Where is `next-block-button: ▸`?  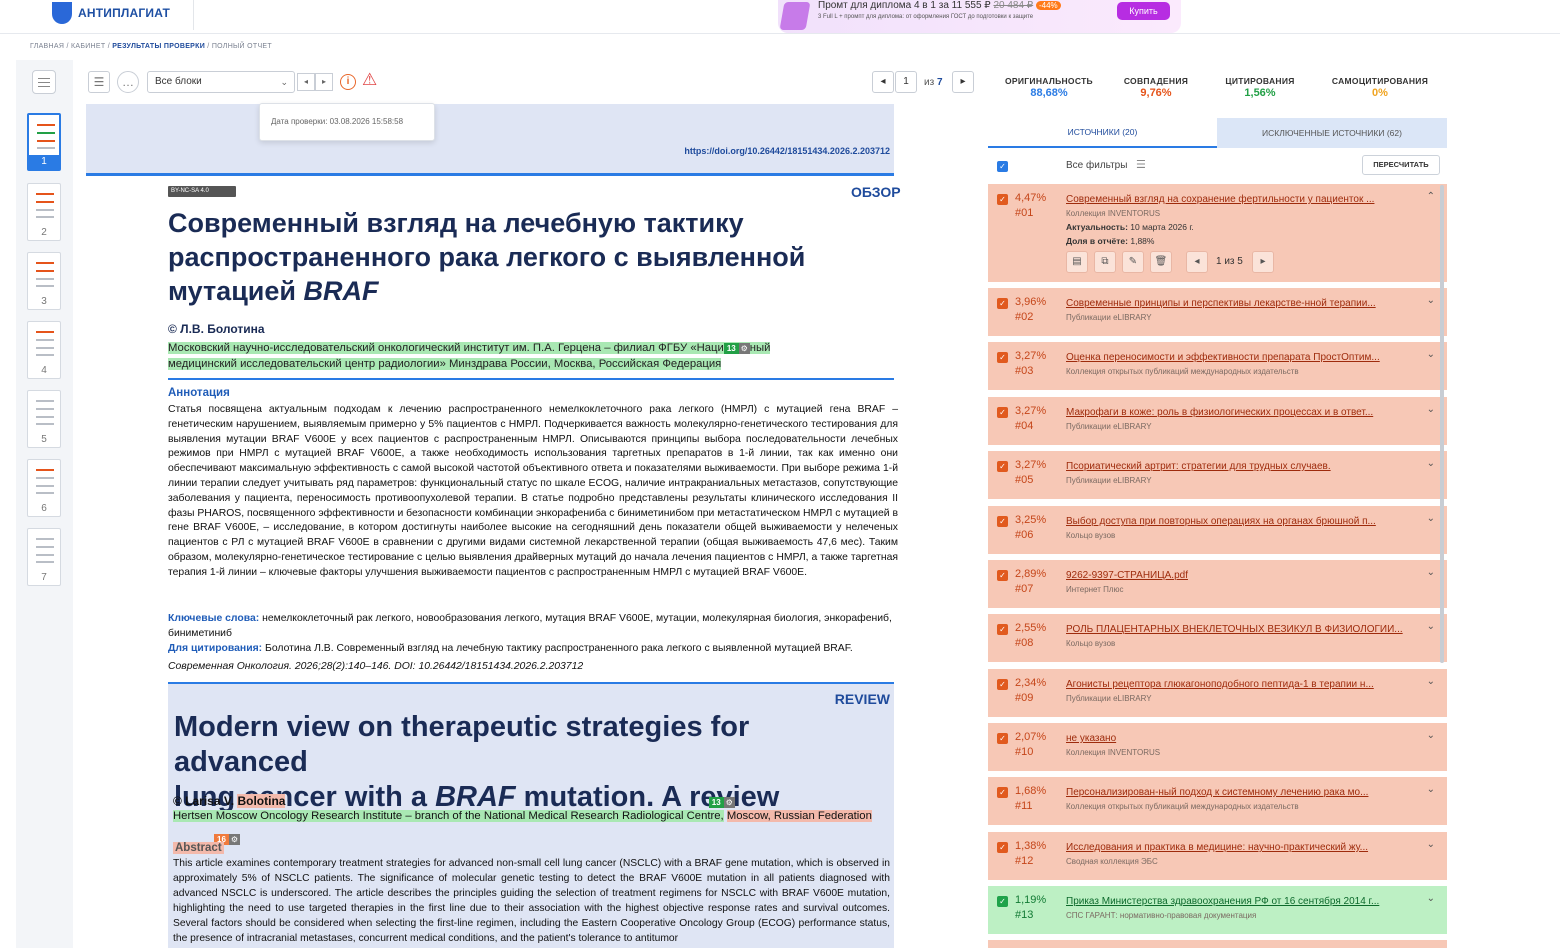
next-block-button: ▸ is located at coordinates (324, 82).